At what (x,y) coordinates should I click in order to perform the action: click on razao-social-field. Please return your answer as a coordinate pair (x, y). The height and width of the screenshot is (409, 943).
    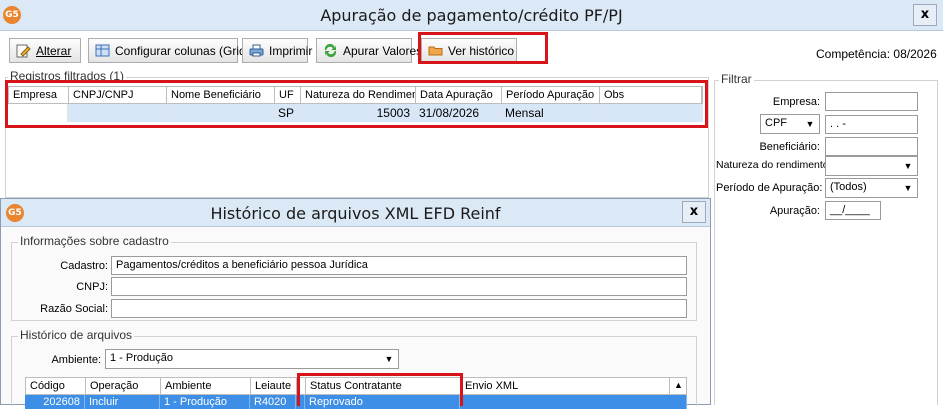
    Looking at the image, I should click on (399, 308).